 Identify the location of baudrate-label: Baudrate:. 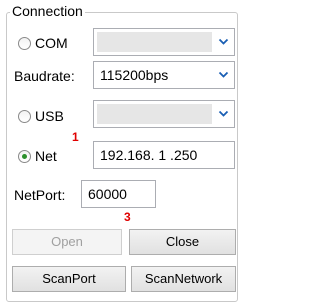
(44, 76).